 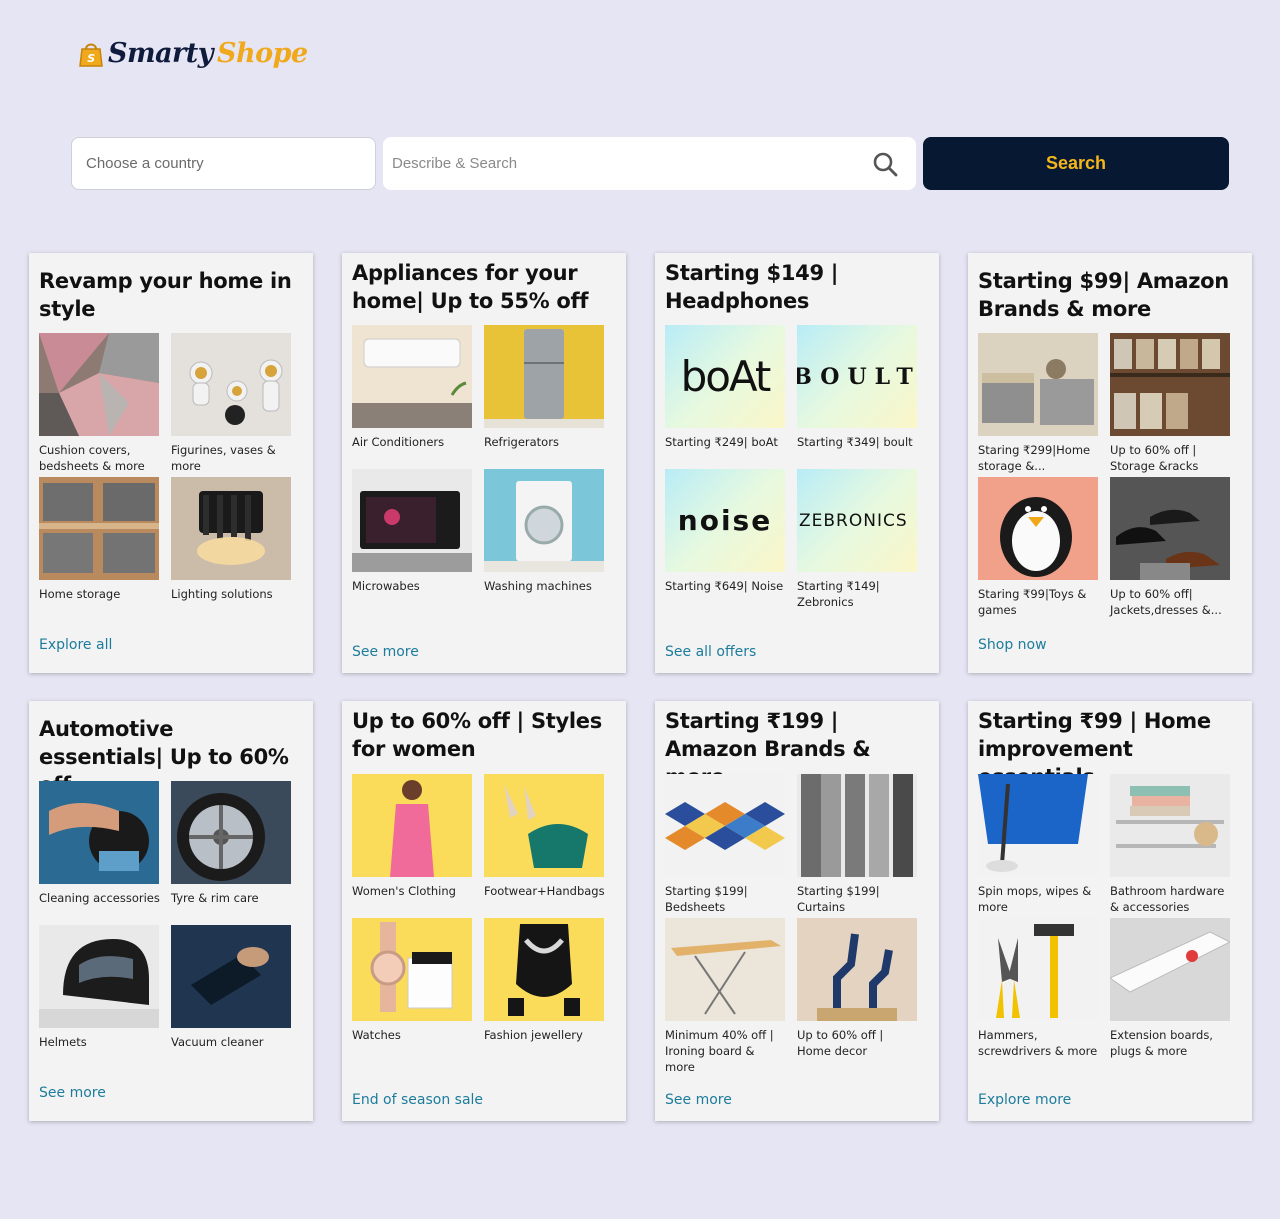 I want to click on tile-caption: Home storage, so click(x=80, y=594).